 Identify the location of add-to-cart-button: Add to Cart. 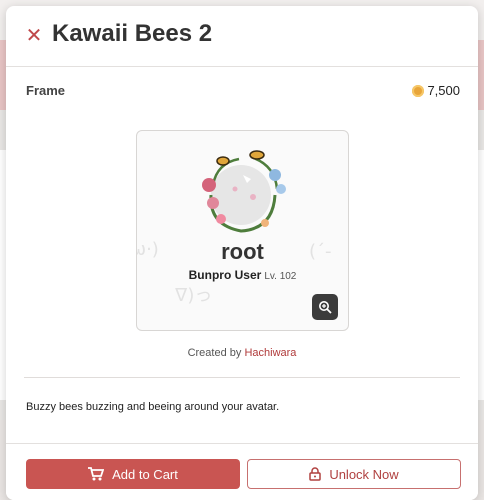
(133, 474).